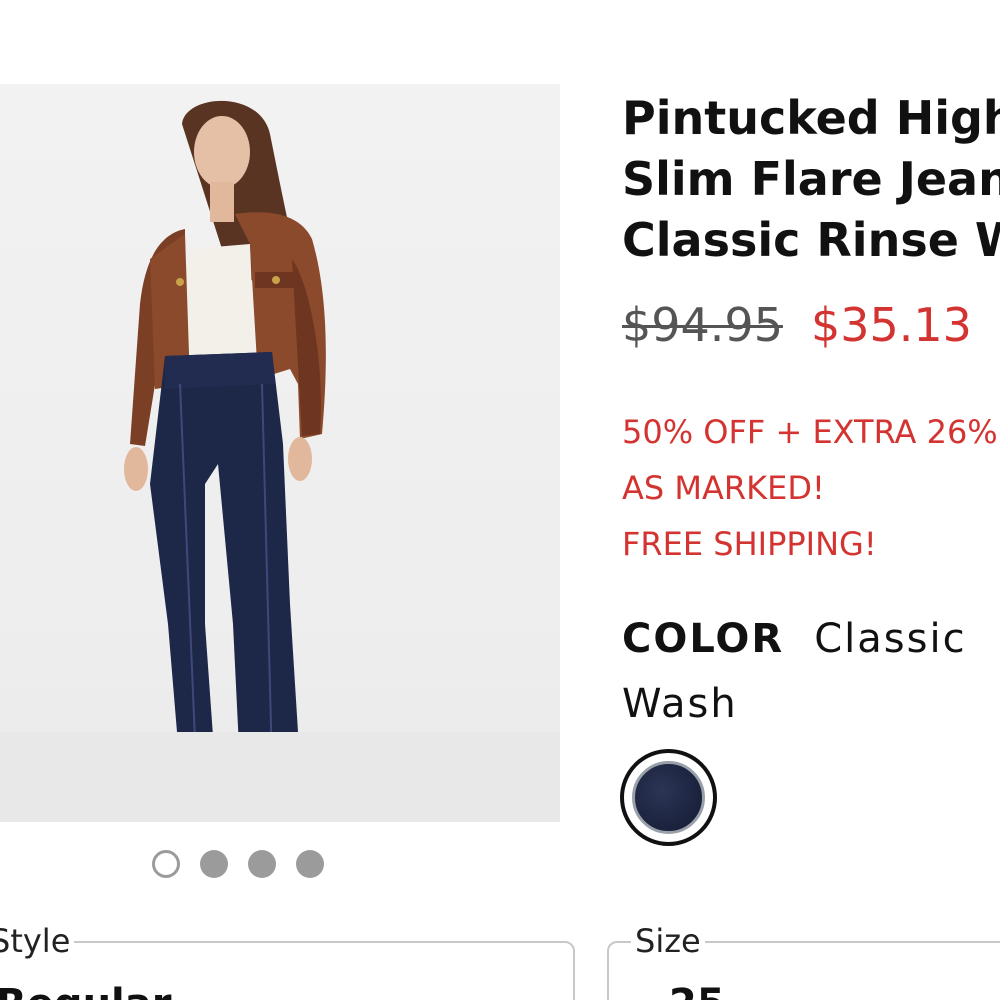 This screenshot has height=1000, width=1000. Describe the element at coordinates (811, 240) in the screenshot. I see `product-title-line: Classic Rinse W` at that location.